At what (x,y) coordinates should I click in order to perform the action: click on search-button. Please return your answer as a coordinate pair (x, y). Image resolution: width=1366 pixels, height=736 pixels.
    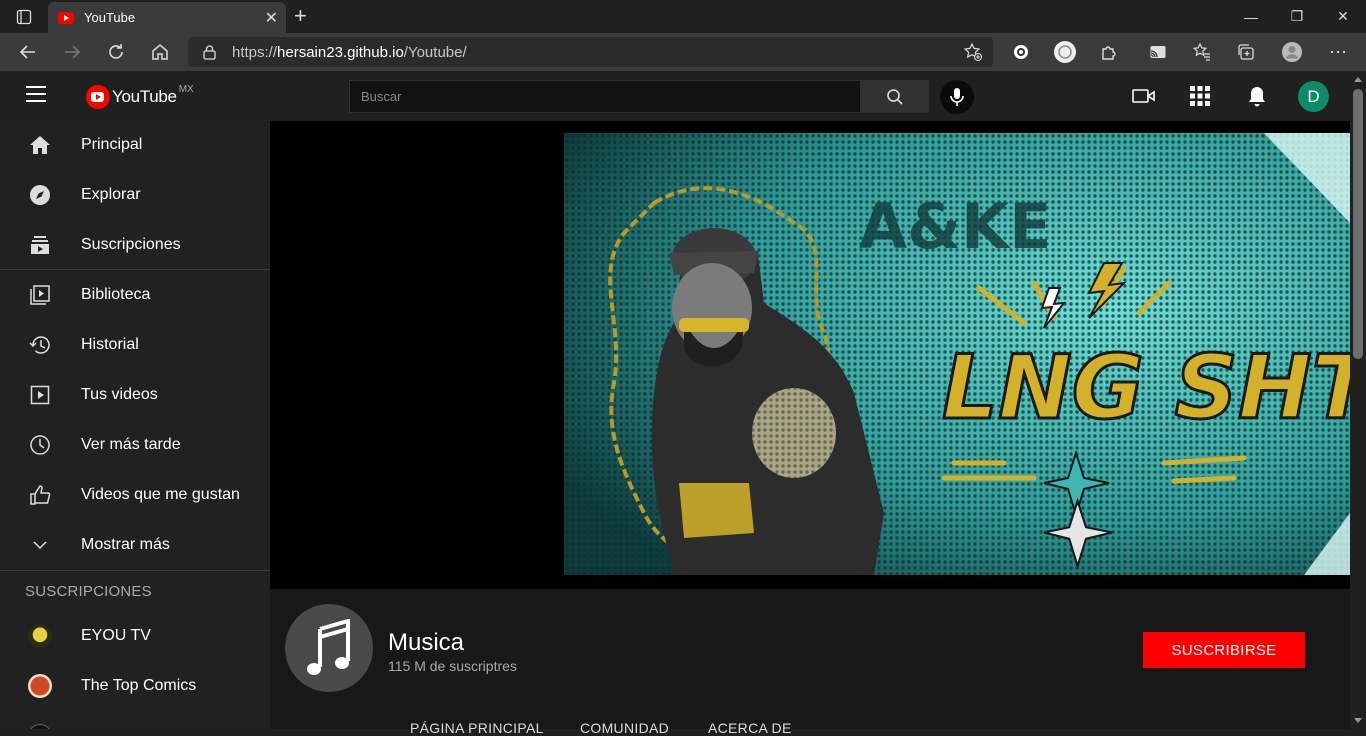
    Looking at the image, I should click on (895, 96).